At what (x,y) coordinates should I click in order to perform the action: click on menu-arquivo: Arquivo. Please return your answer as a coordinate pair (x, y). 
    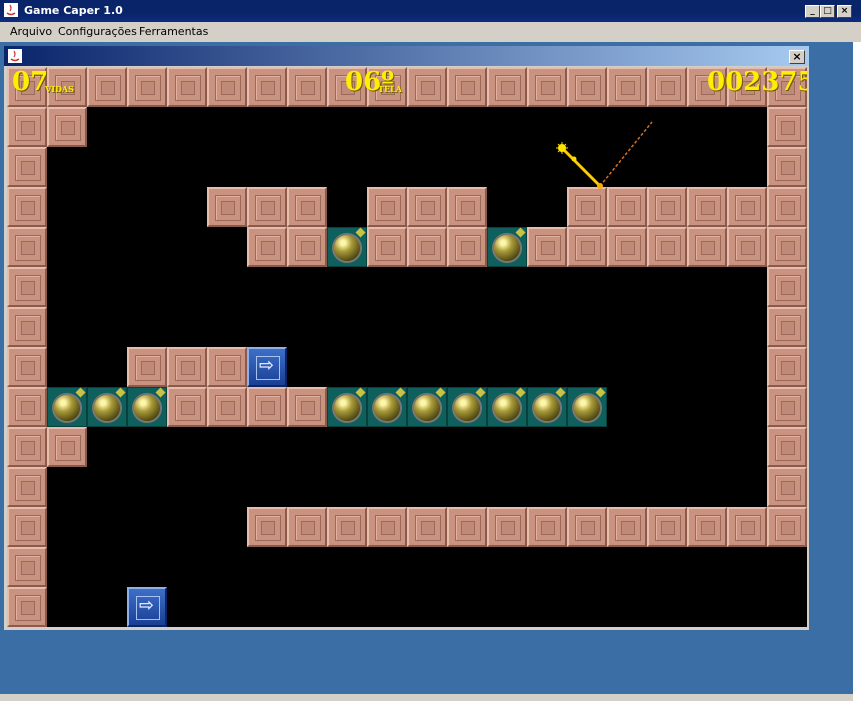
    Looking at the image, I should click on (31, 31).